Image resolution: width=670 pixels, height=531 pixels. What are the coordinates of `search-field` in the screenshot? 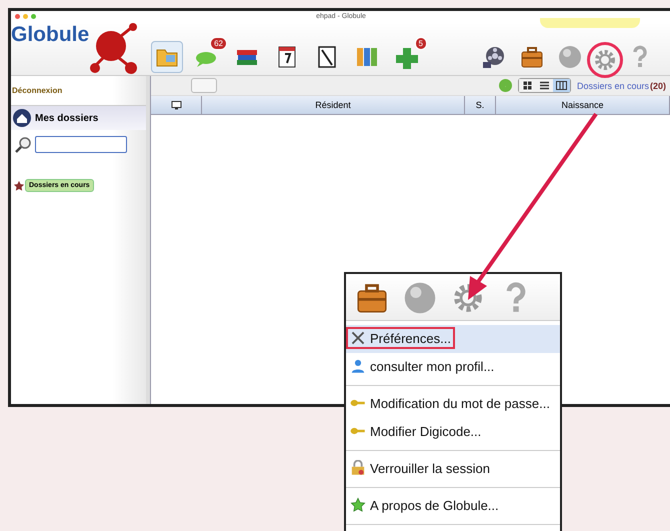 It's located at (81, 144).